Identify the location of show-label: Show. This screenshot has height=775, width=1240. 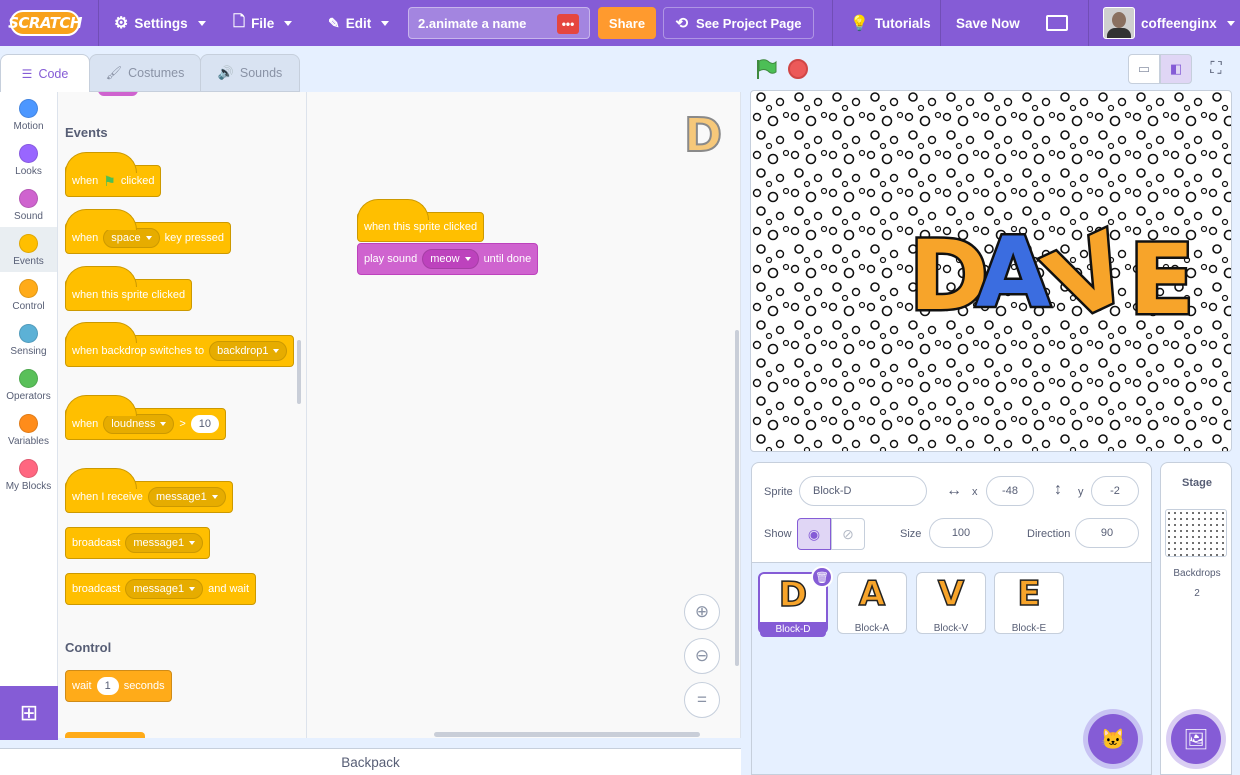
(778, 534).